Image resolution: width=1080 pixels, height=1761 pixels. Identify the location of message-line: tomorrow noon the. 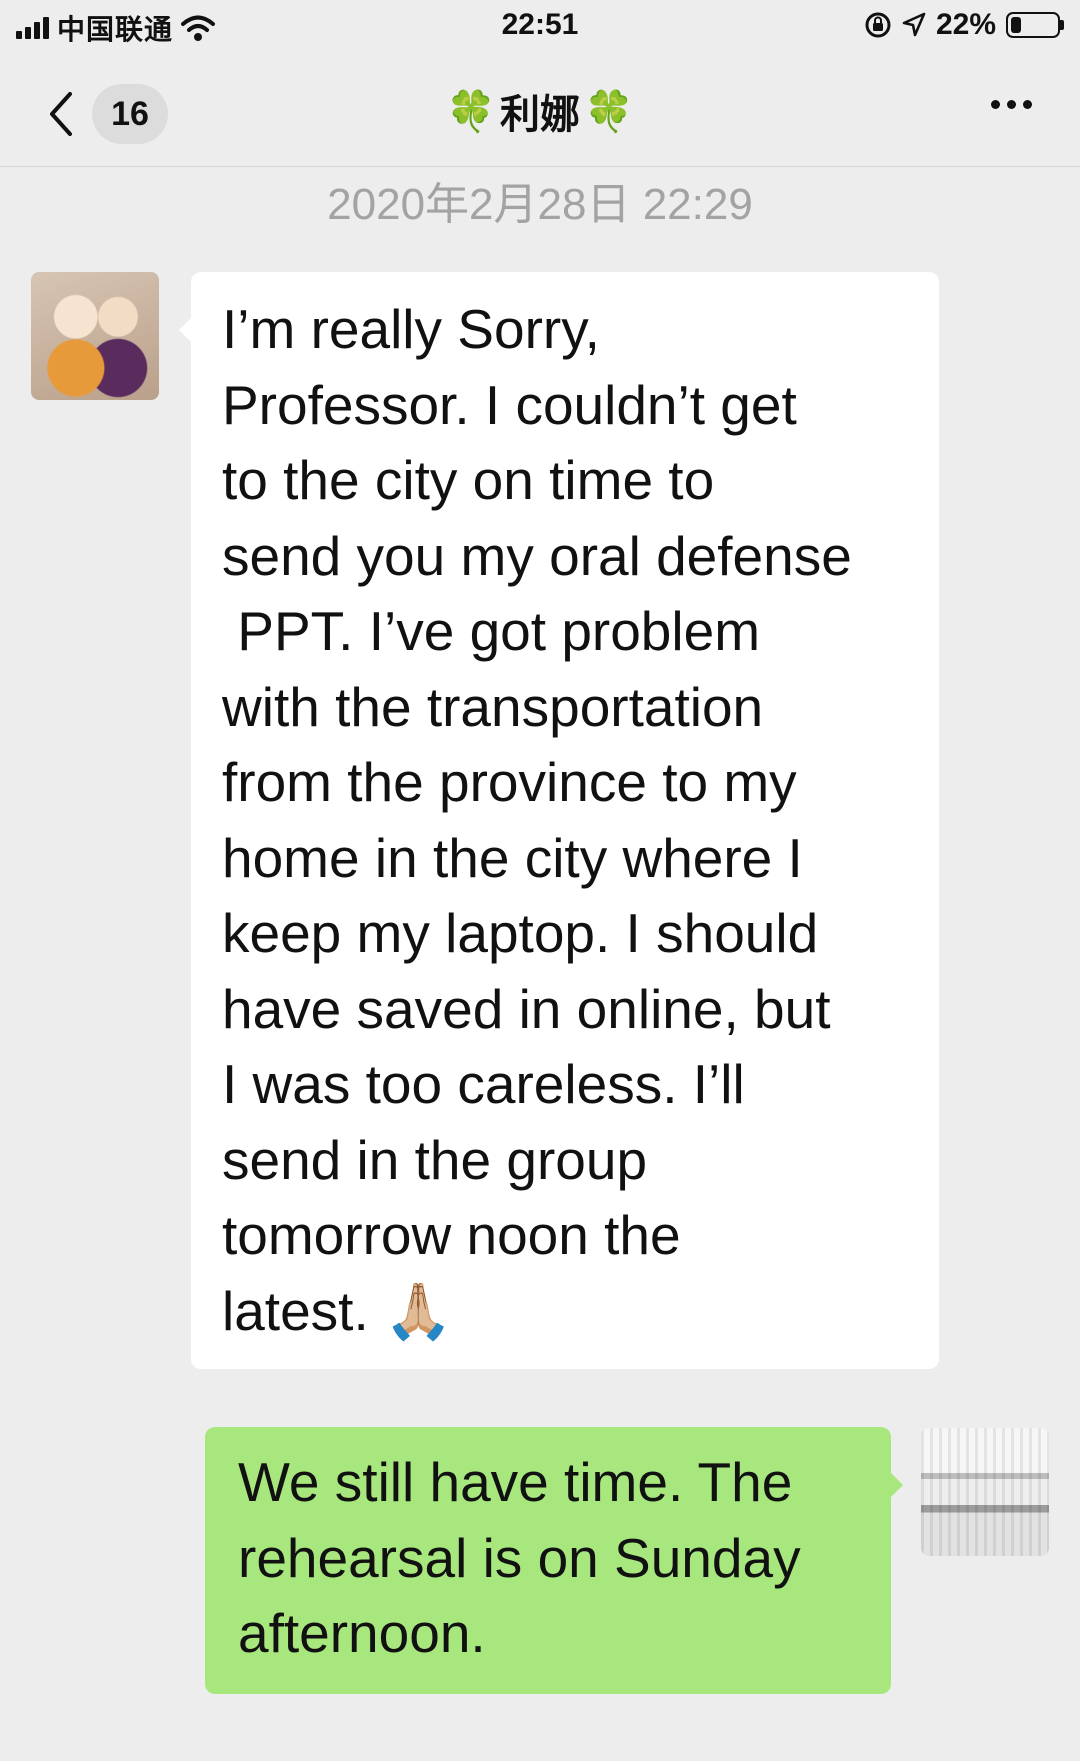
(451, 1235).